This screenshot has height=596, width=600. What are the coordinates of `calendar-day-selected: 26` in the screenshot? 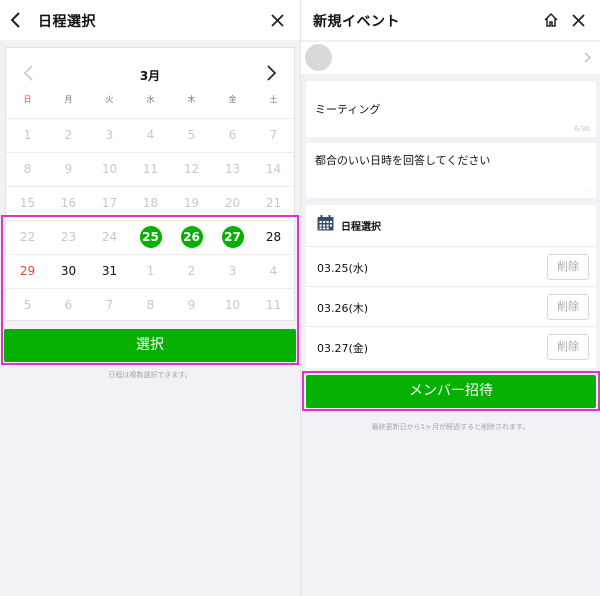 It's located at (191, 237).